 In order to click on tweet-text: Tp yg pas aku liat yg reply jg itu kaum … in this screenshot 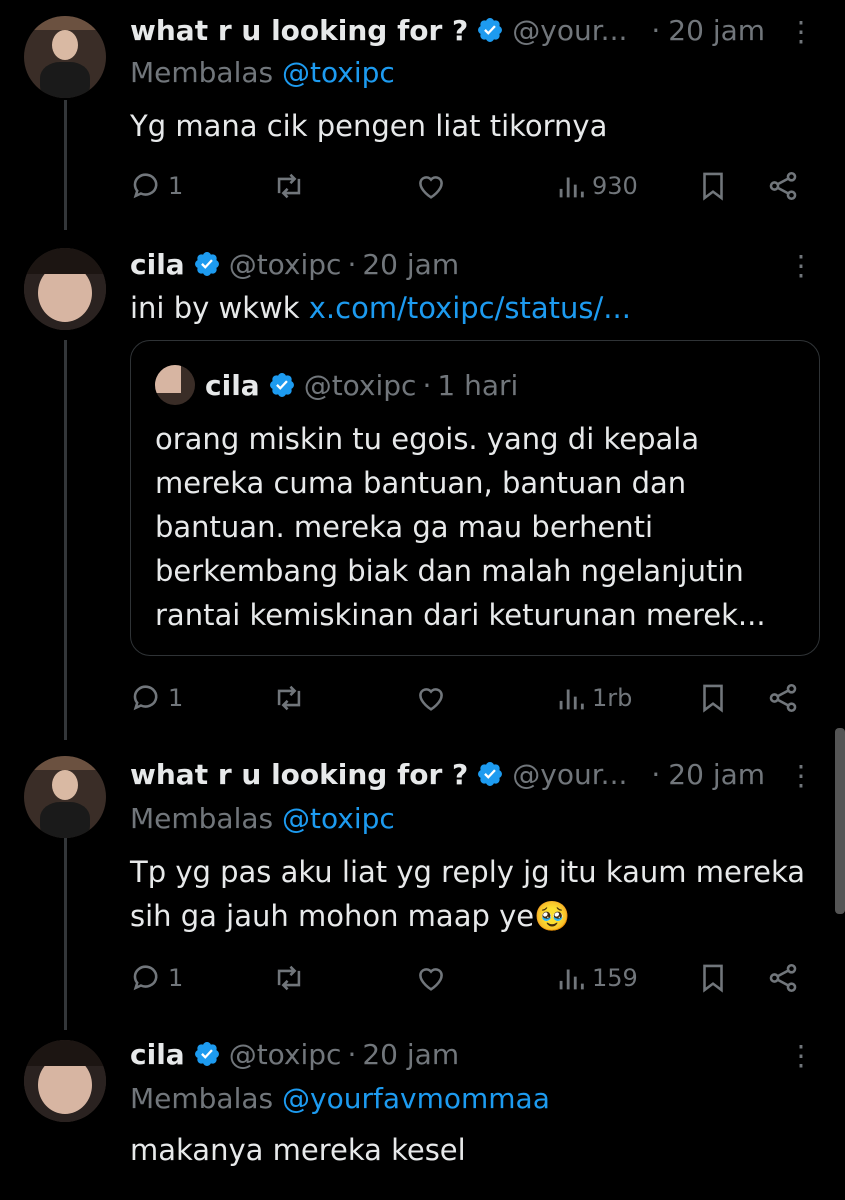, I will do `click(467, 894)`.